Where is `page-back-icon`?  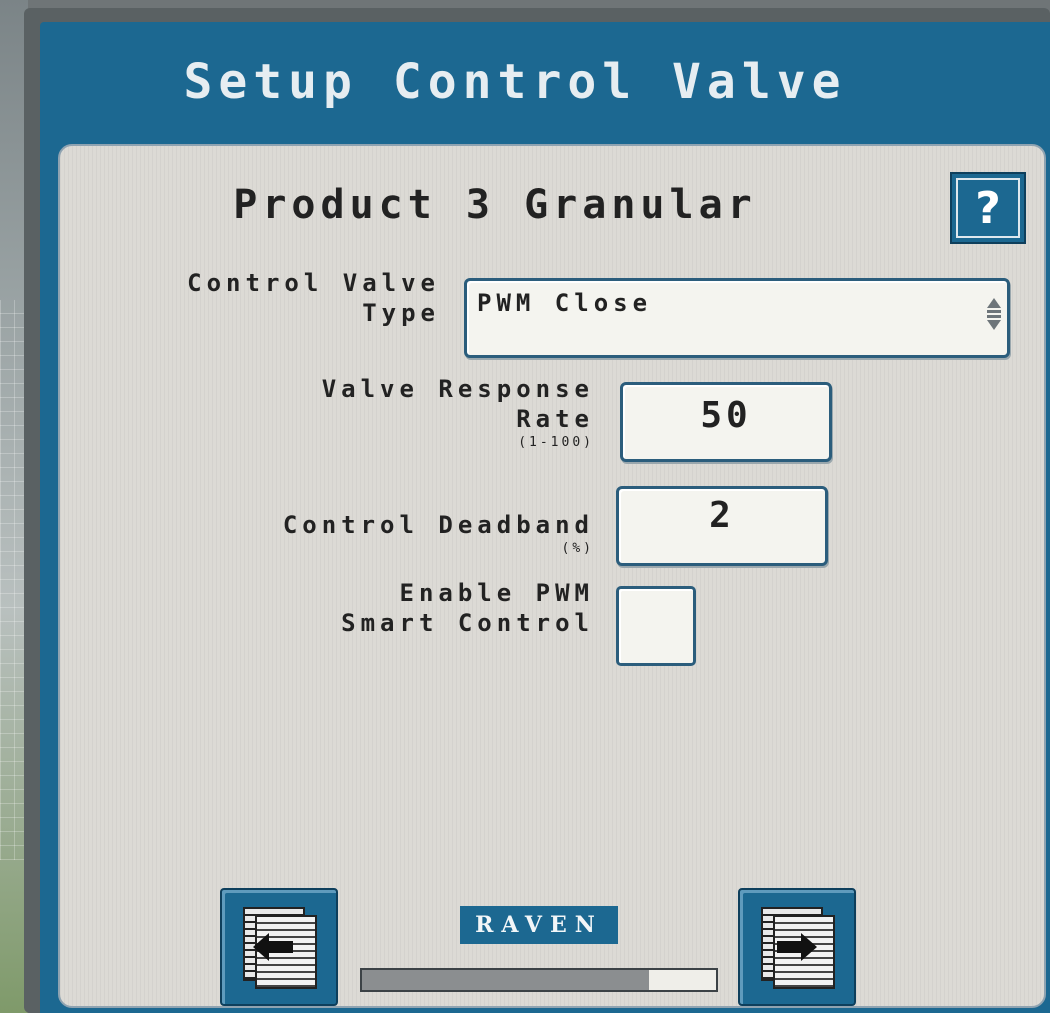 page-back-icon is located at coordinates (280, 948).